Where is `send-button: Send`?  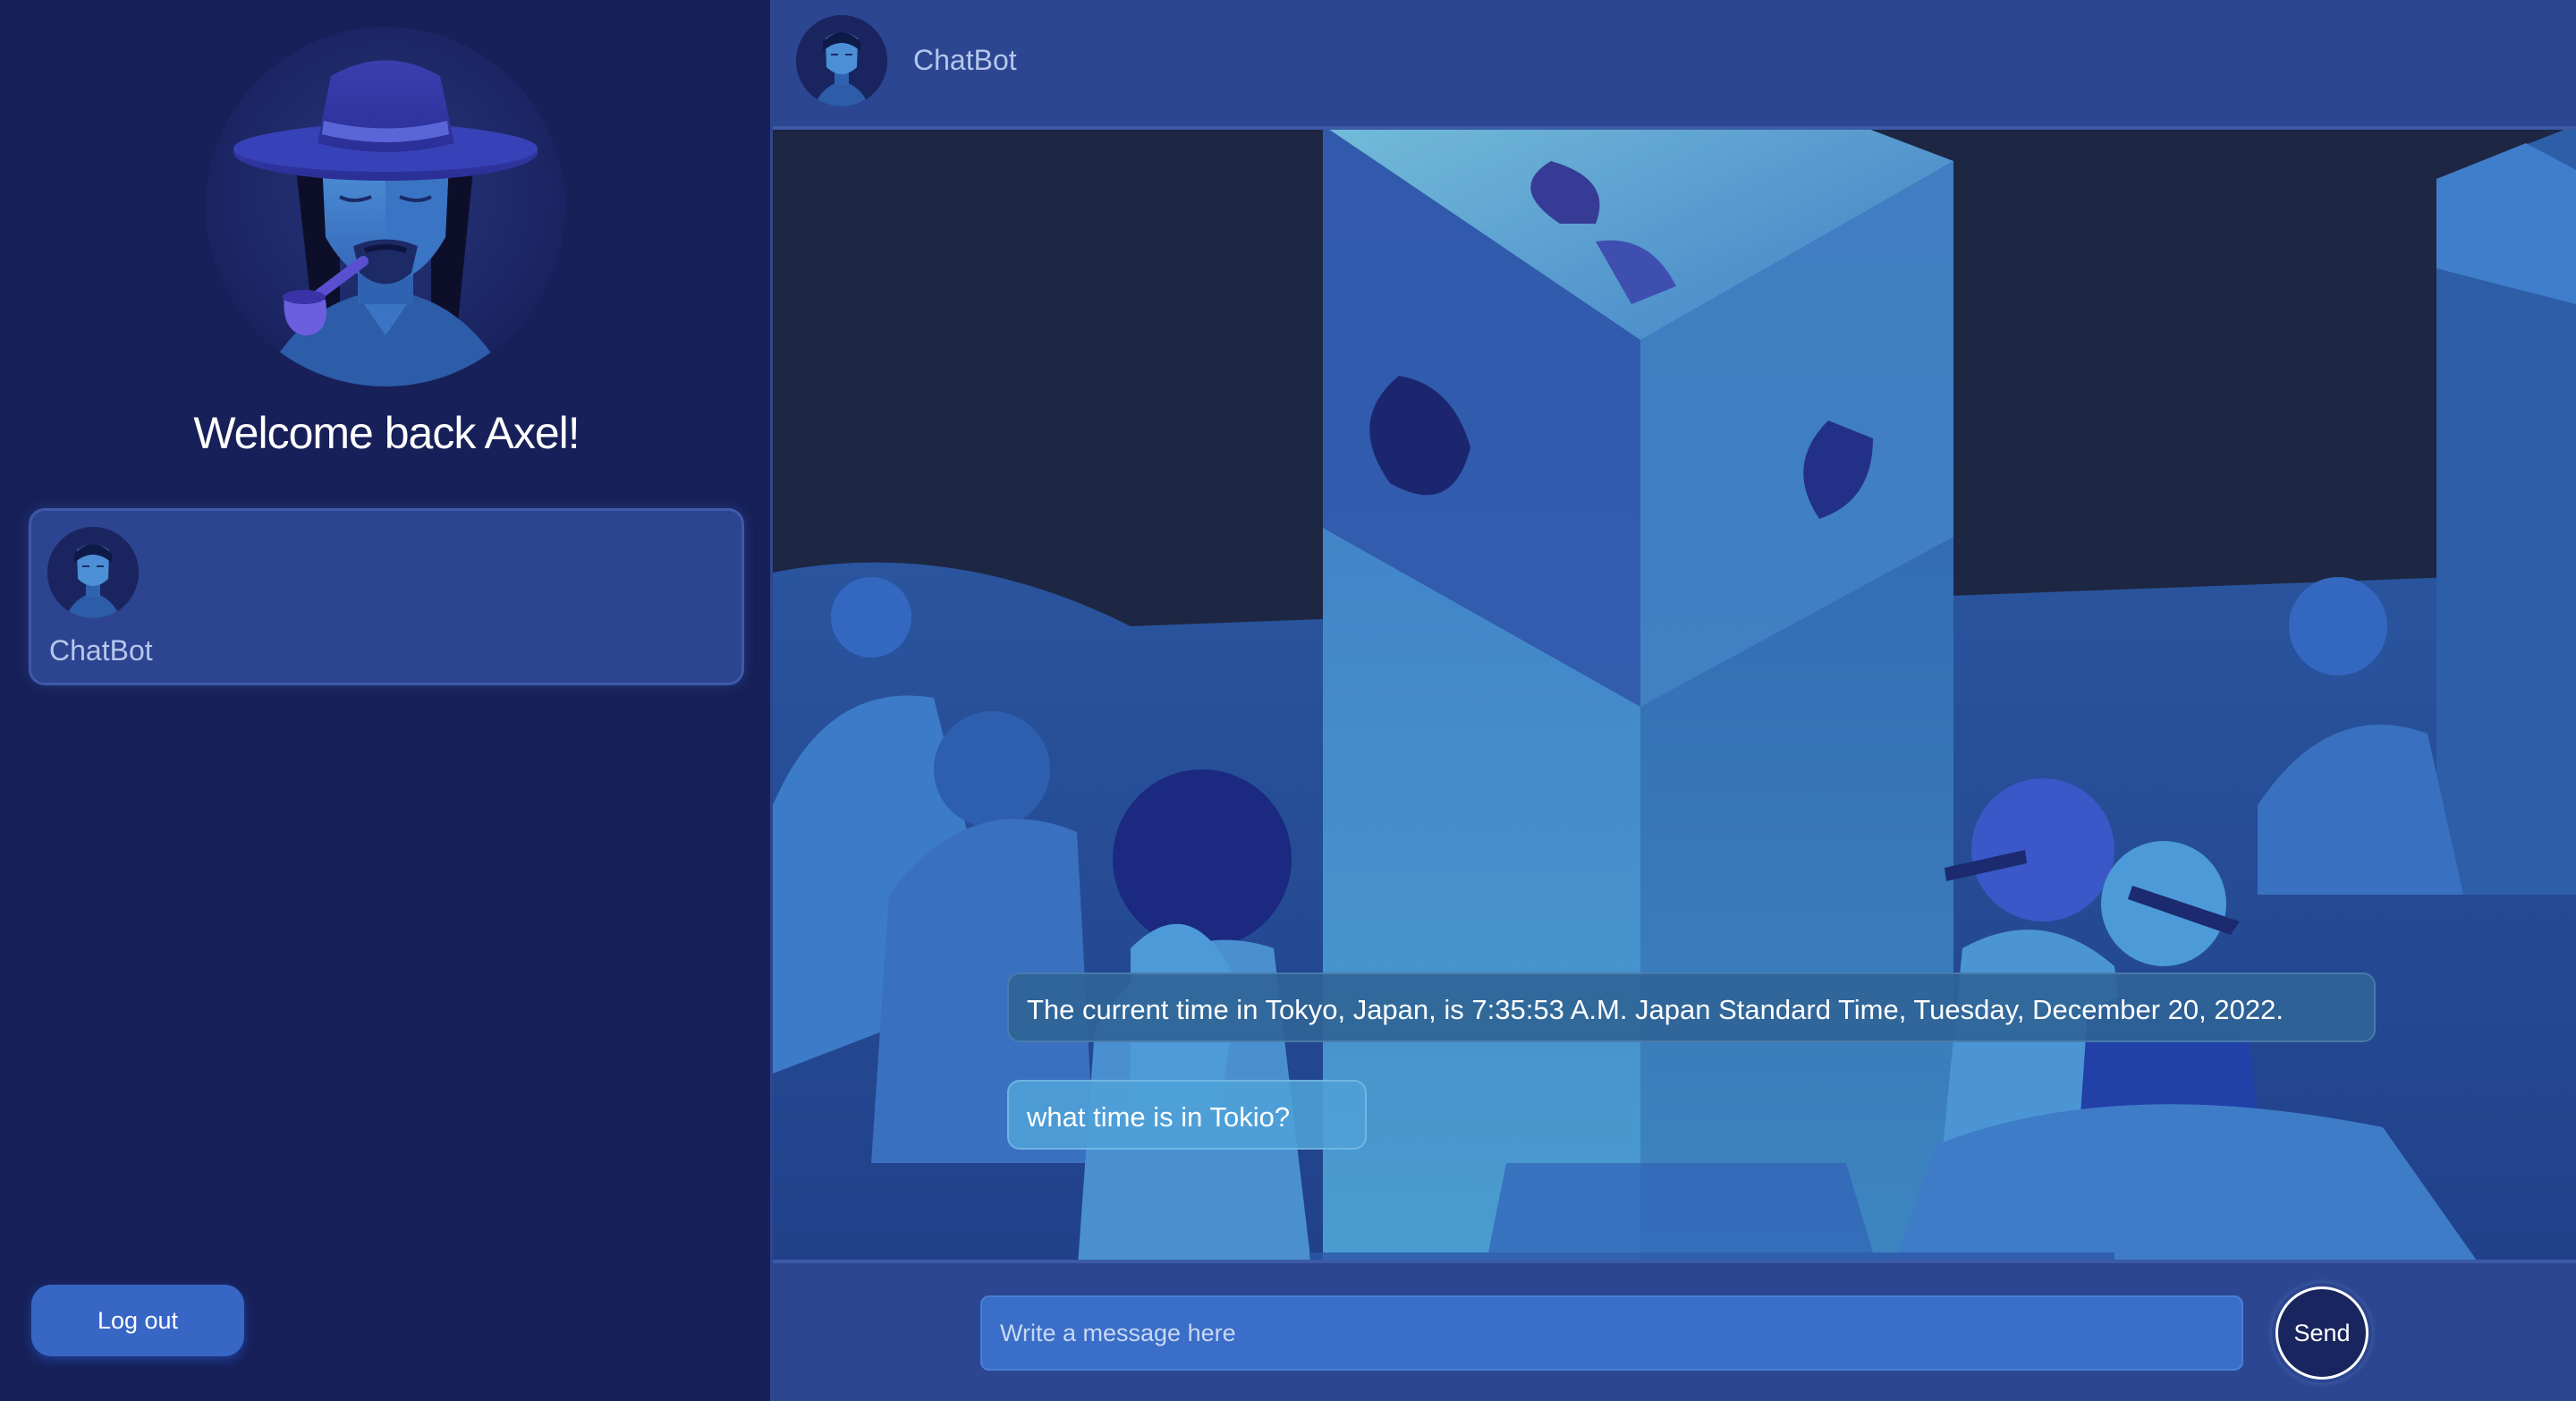 send-button: Send is located at coordinates (2321, 1333).